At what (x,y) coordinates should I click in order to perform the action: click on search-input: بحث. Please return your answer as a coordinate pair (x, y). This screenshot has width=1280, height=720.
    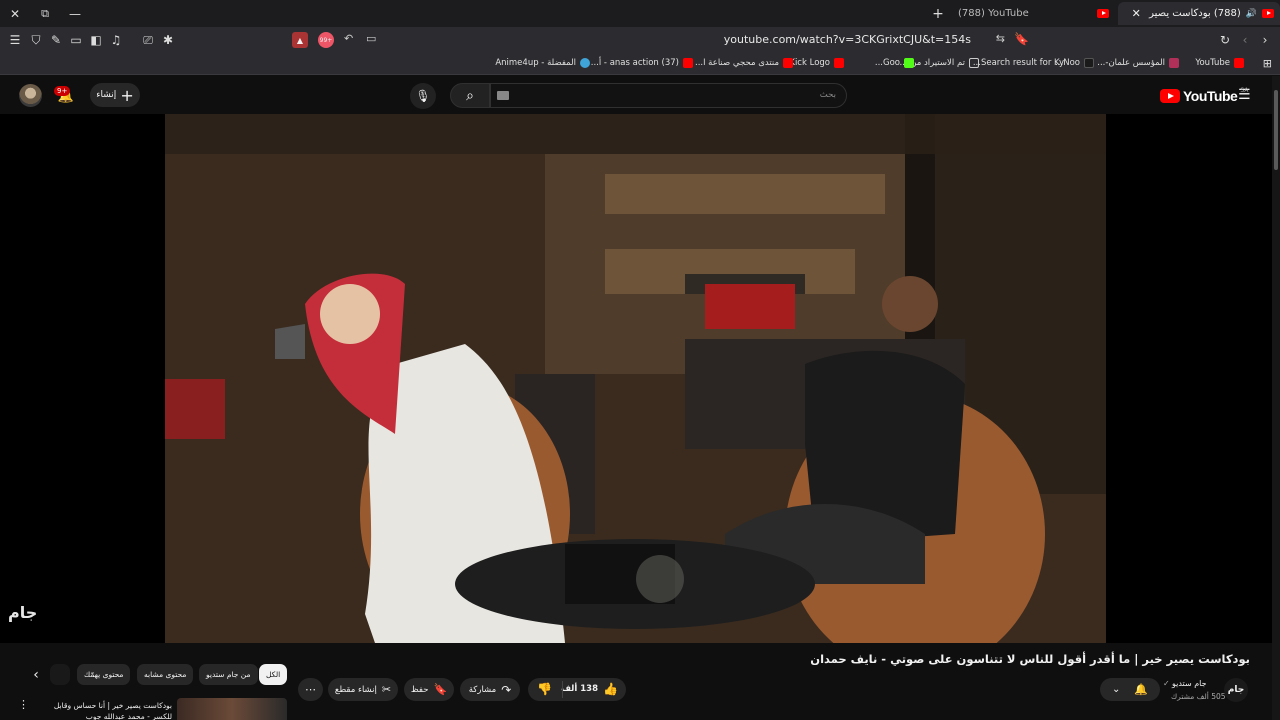
    Looking at the image, I should click on (668, 95).